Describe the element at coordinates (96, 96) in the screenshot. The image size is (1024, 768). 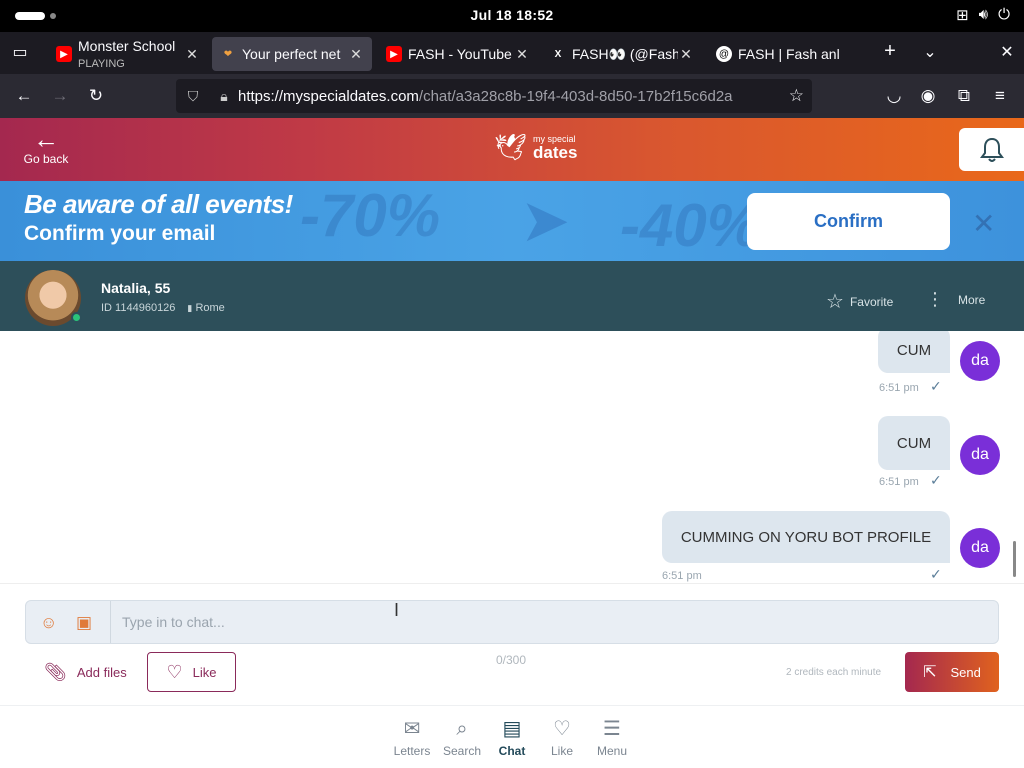
I see `reload-icon: ↻` at that location.